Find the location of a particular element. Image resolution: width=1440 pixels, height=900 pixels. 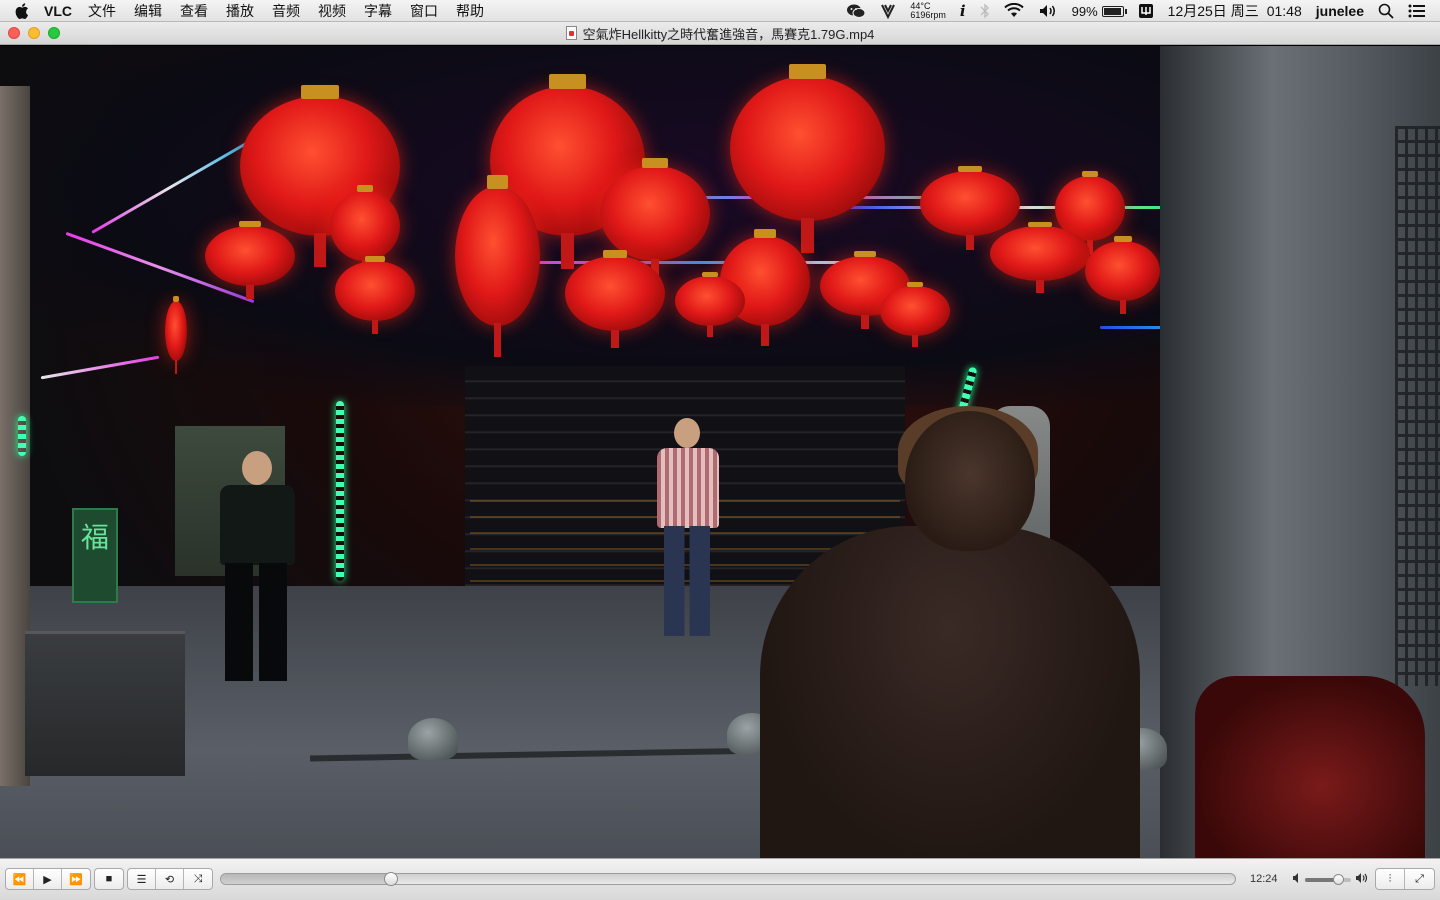

light-string is located at coordinates (700, 262).